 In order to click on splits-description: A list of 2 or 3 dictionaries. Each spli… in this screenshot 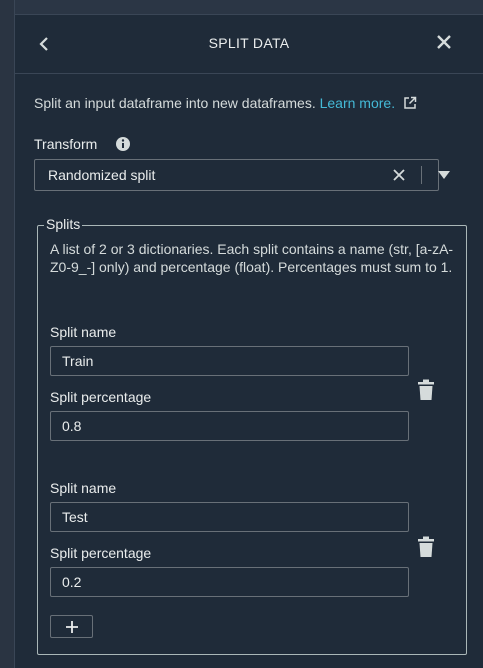, I will do `click(252, 258)`.